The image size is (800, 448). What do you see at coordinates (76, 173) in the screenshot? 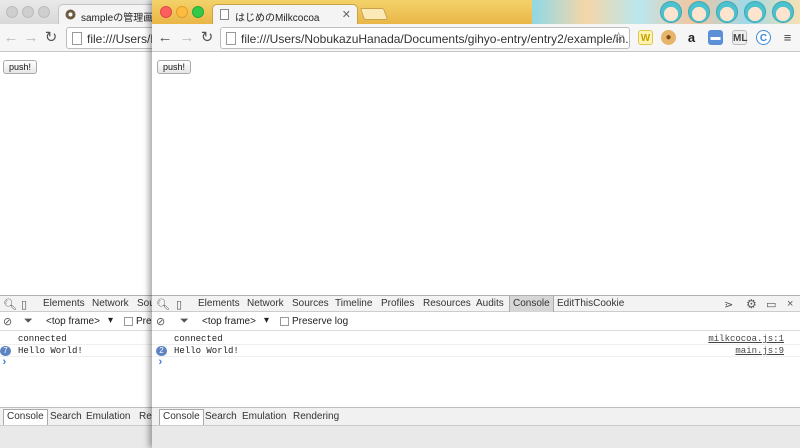
I see `page-content: push!` at bounding box center [76, 173].